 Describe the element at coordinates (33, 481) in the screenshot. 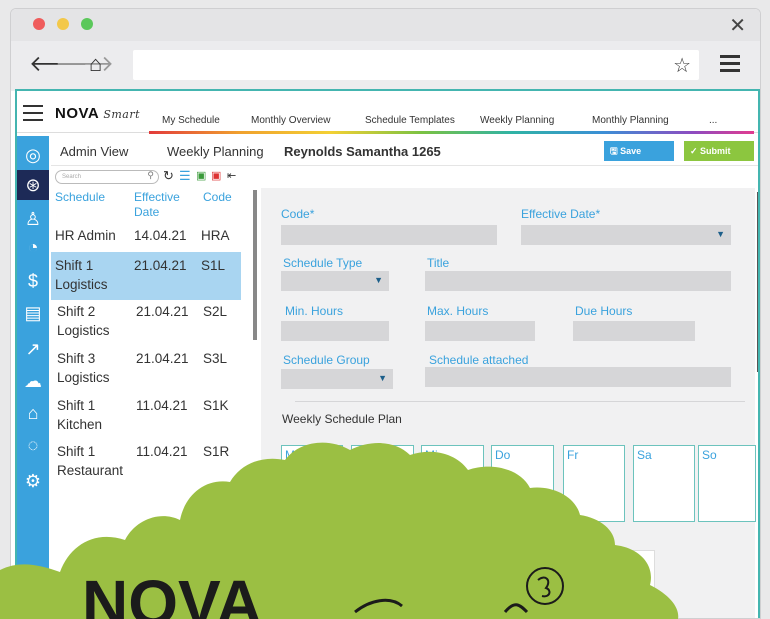

I see `settings-icon: ⚙` at that location.